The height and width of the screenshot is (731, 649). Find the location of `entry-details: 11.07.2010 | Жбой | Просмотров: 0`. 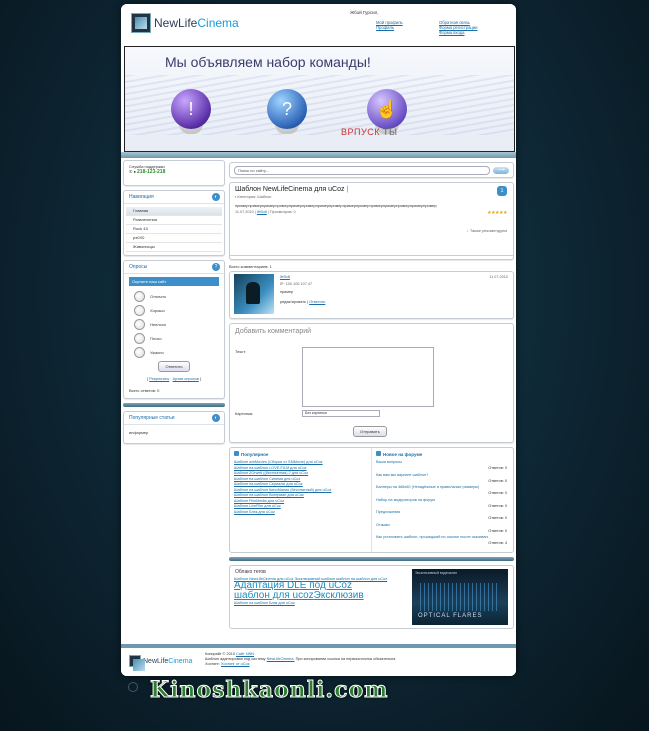

entry-details: 11.07.2010 | Жбой | Просмотров: 0 is located at coordinates (265, 212).